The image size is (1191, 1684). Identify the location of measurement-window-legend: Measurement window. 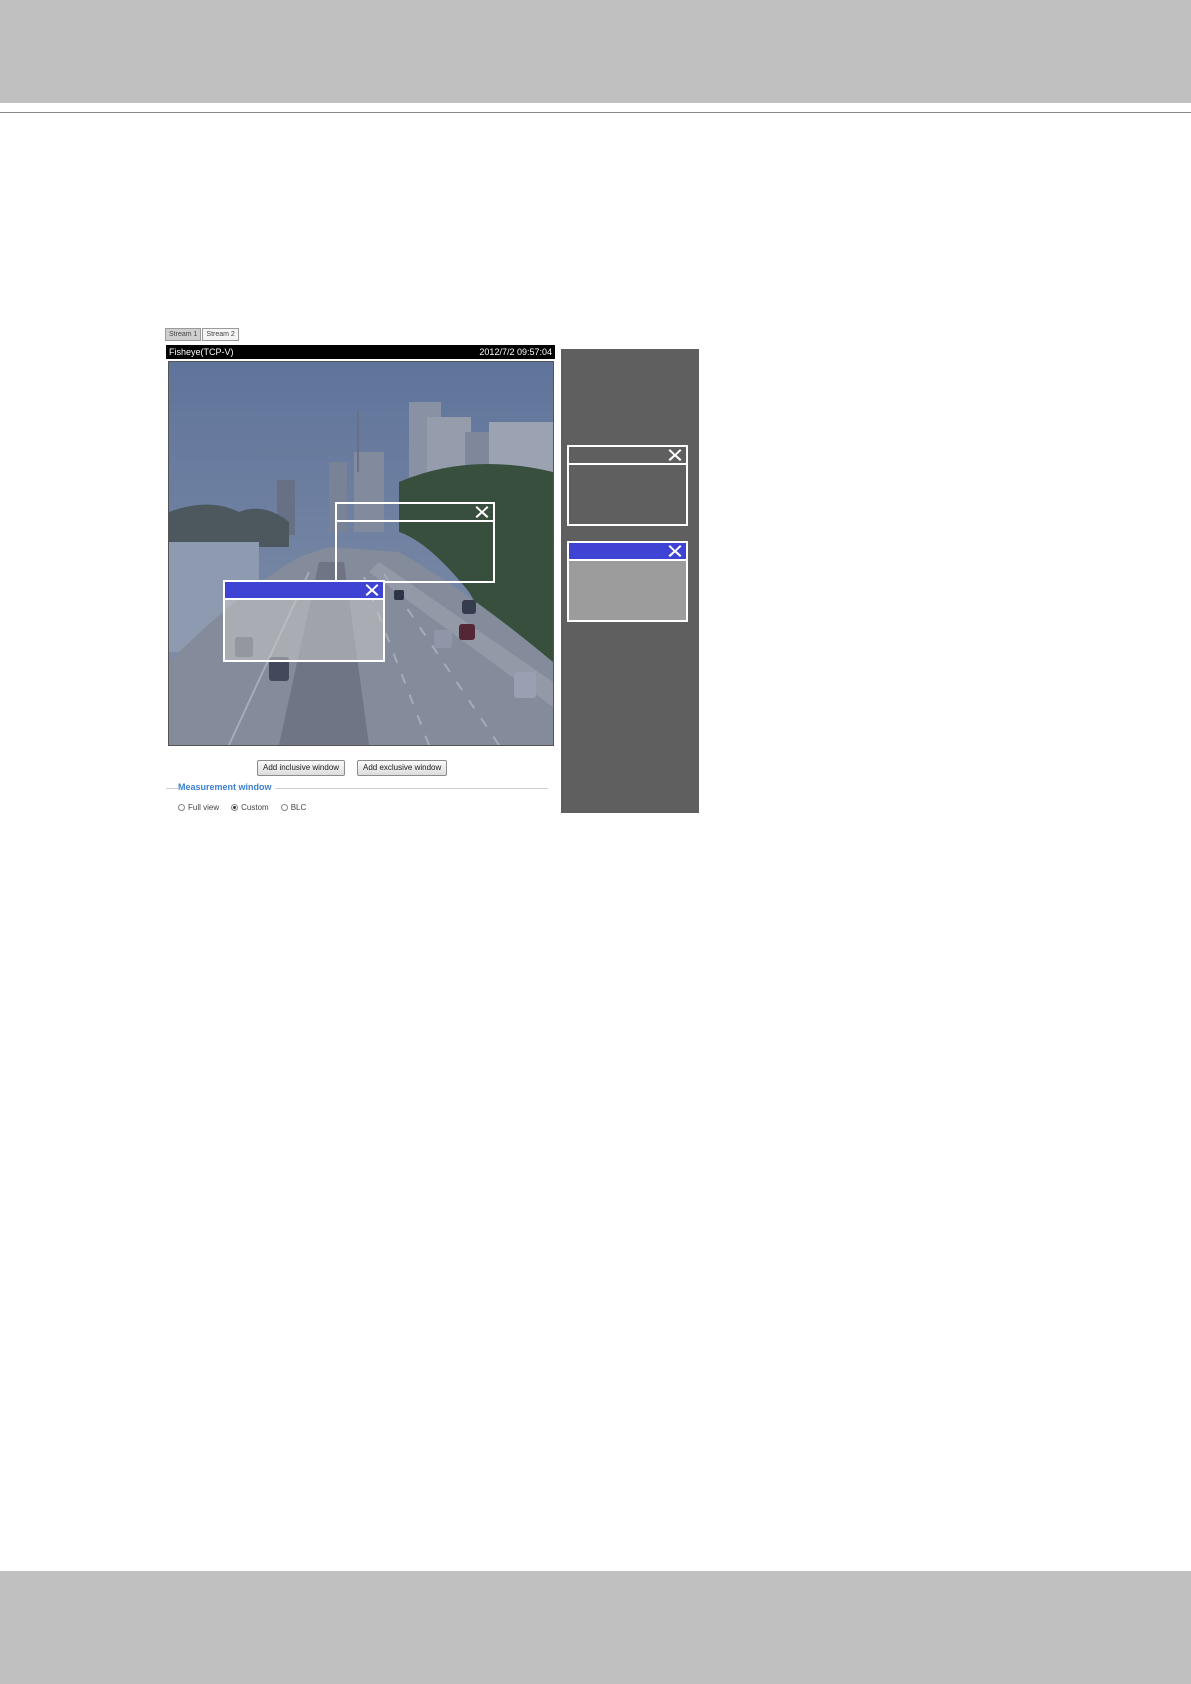
(226, 787).